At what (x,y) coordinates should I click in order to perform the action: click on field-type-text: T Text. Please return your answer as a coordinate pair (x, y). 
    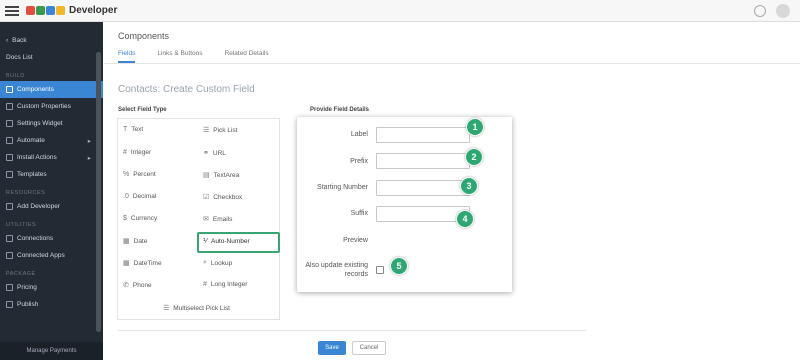
    Looking at the image, I should click on (133, 129).